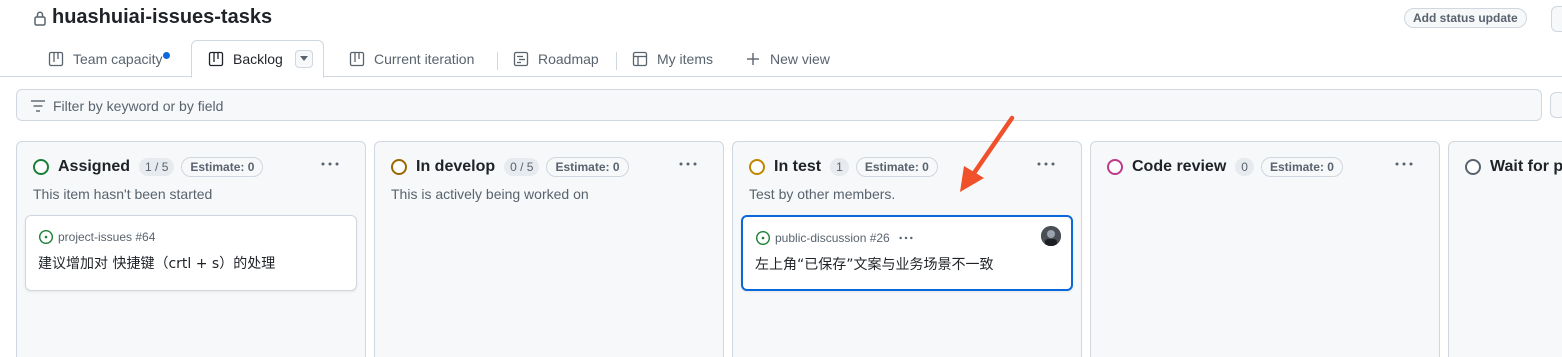 The image size is (1562, 357). What do you see at coordinates (1505, 249) in the screenshot?
I see `column-wait-for: Wait for p` at bounding box center [1505, 249].